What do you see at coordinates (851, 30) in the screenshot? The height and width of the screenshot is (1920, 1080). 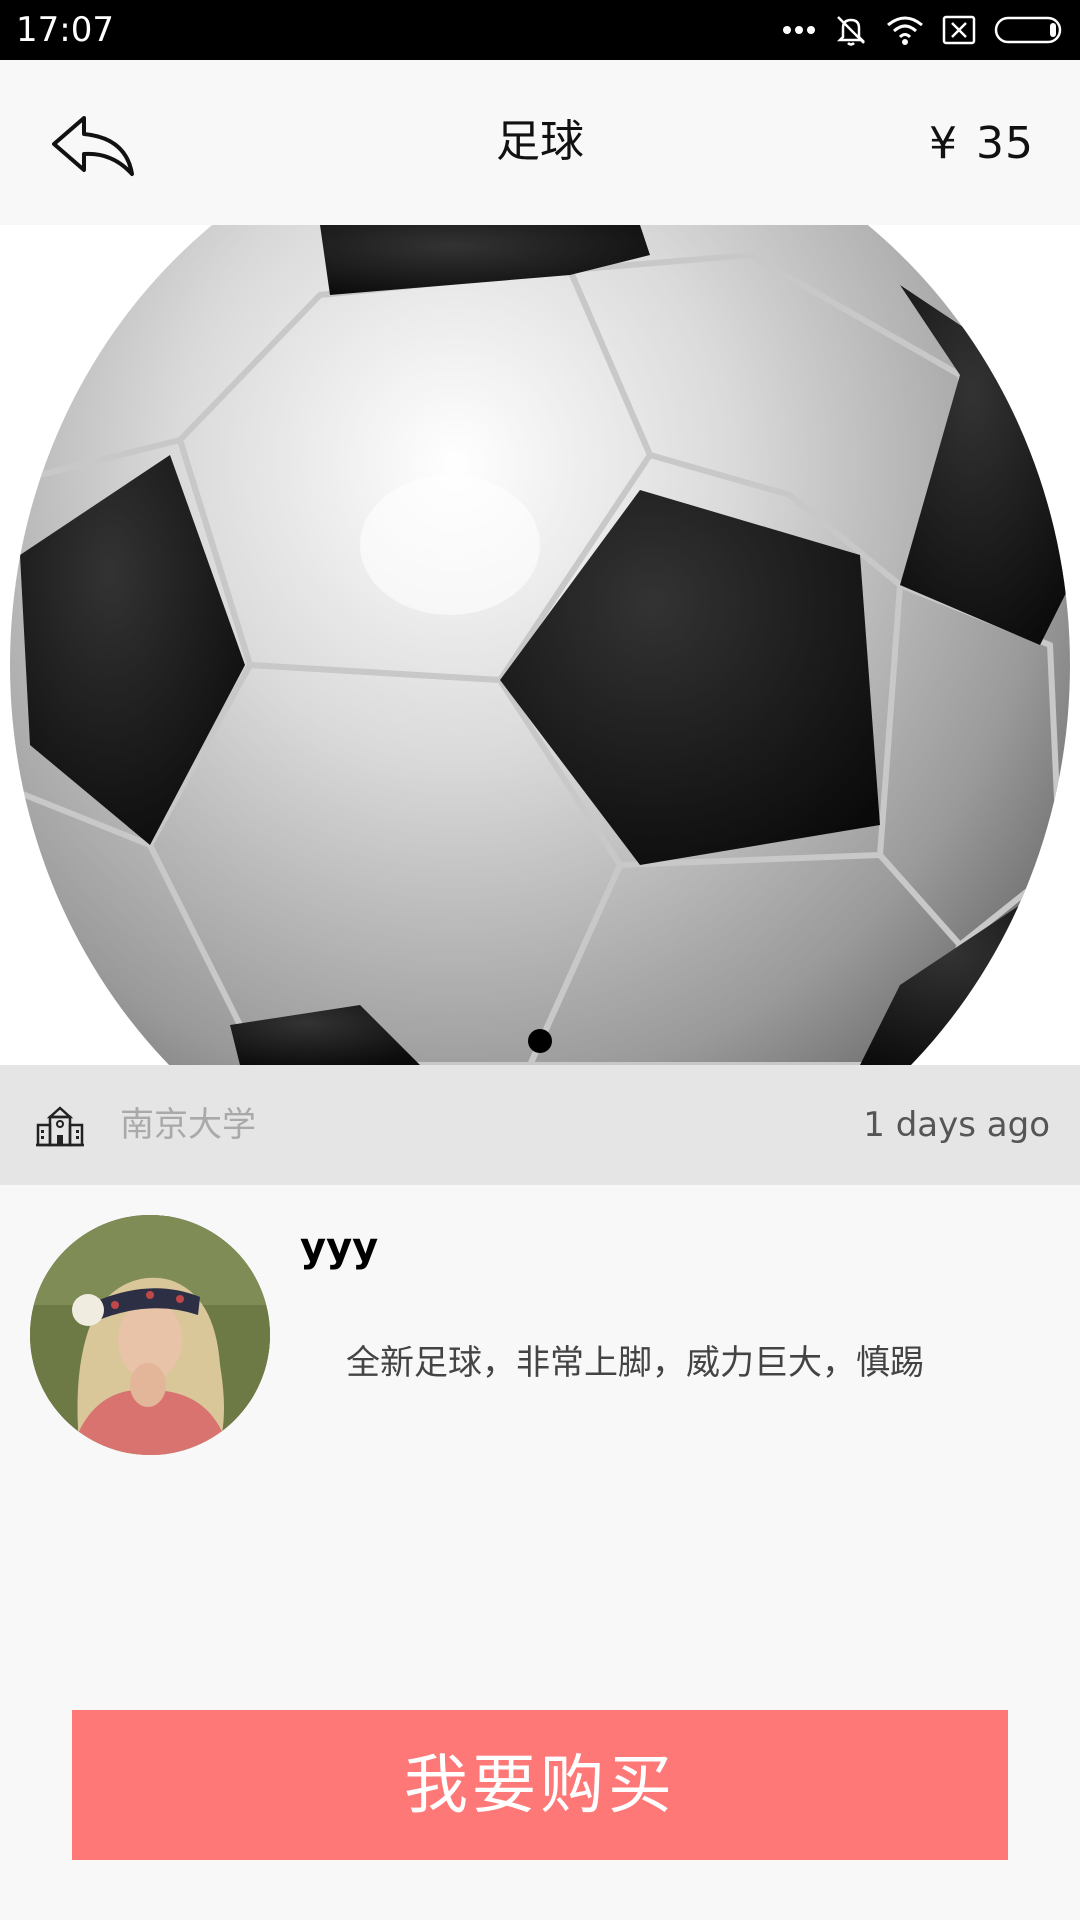 I see `silent-bell-icon` at bounding box center [851, 30].